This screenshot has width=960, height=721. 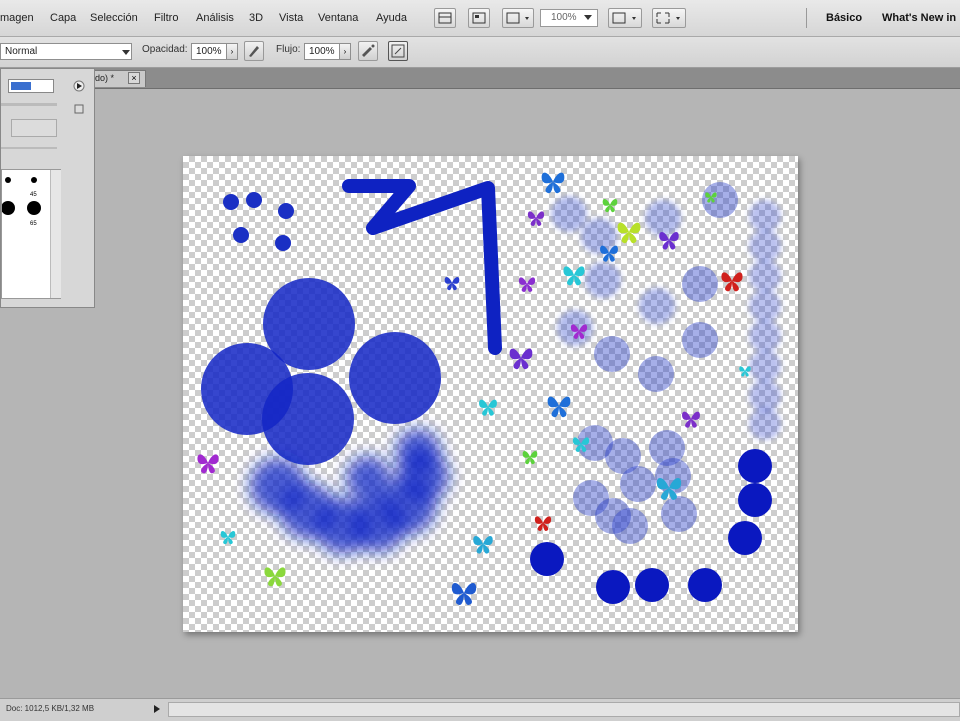 What do you see at coordinates (209, 51) in the screenshot?
I see `opacity-input: 100%` at bounding box center [209, 51].